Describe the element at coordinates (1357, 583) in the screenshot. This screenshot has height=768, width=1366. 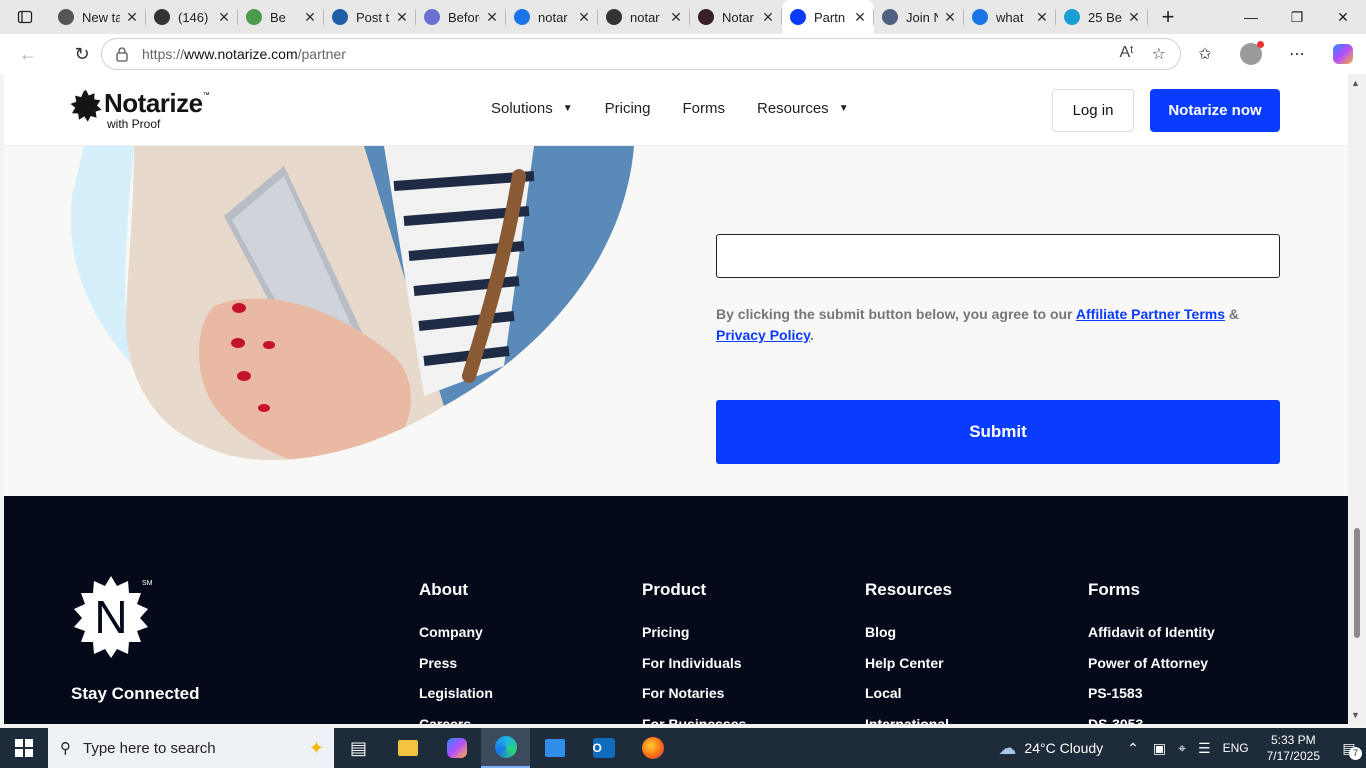
I see `scrollbar-thumb` at that location.